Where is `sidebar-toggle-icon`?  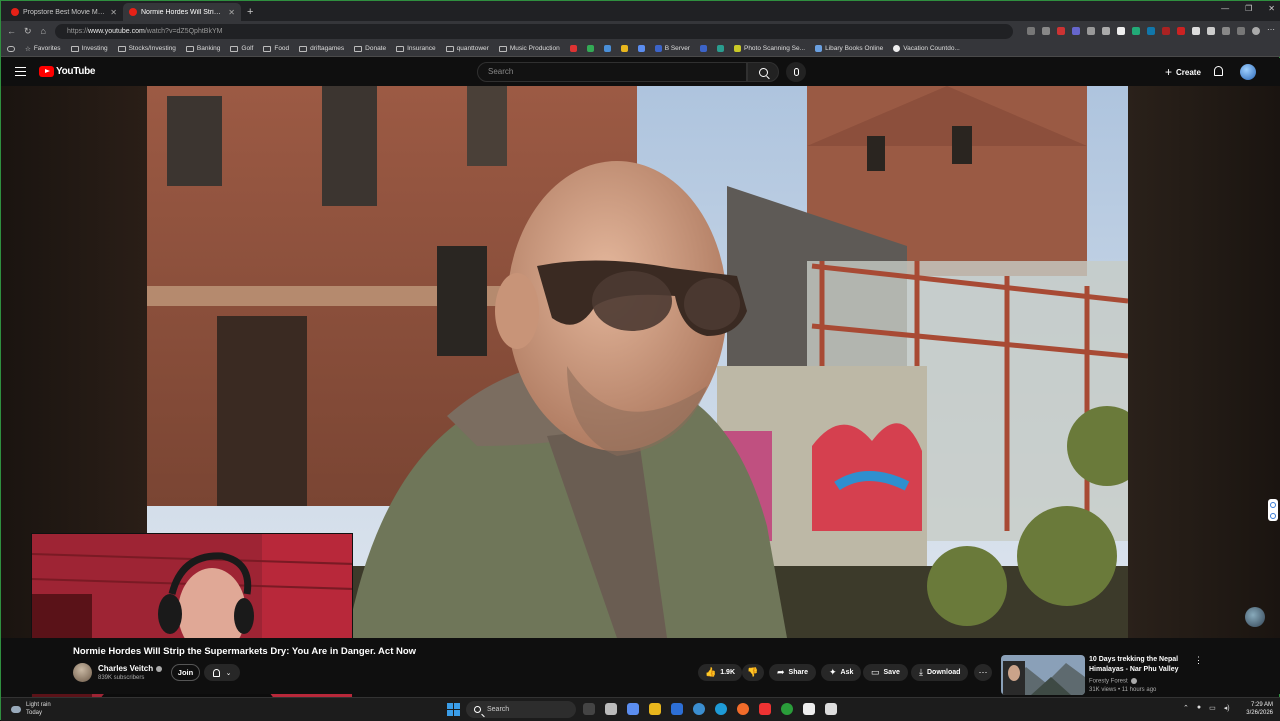 sidebar-toggle-icon is located at coordinates (11, 48).